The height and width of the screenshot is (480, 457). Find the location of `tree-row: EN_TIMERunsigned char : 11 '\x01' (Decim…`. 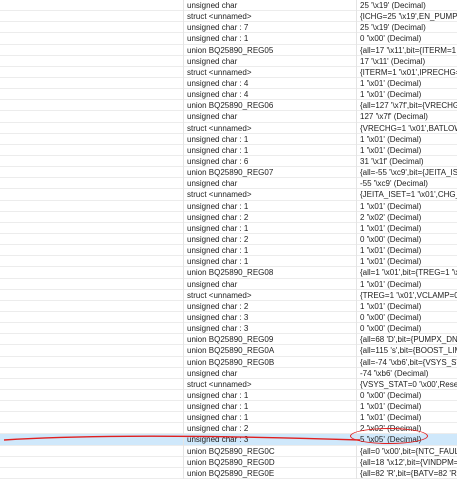

tree-row: EN_TIMERunsigned char : 11 '\x01' (Decim… is located at coordinates (228, 228).